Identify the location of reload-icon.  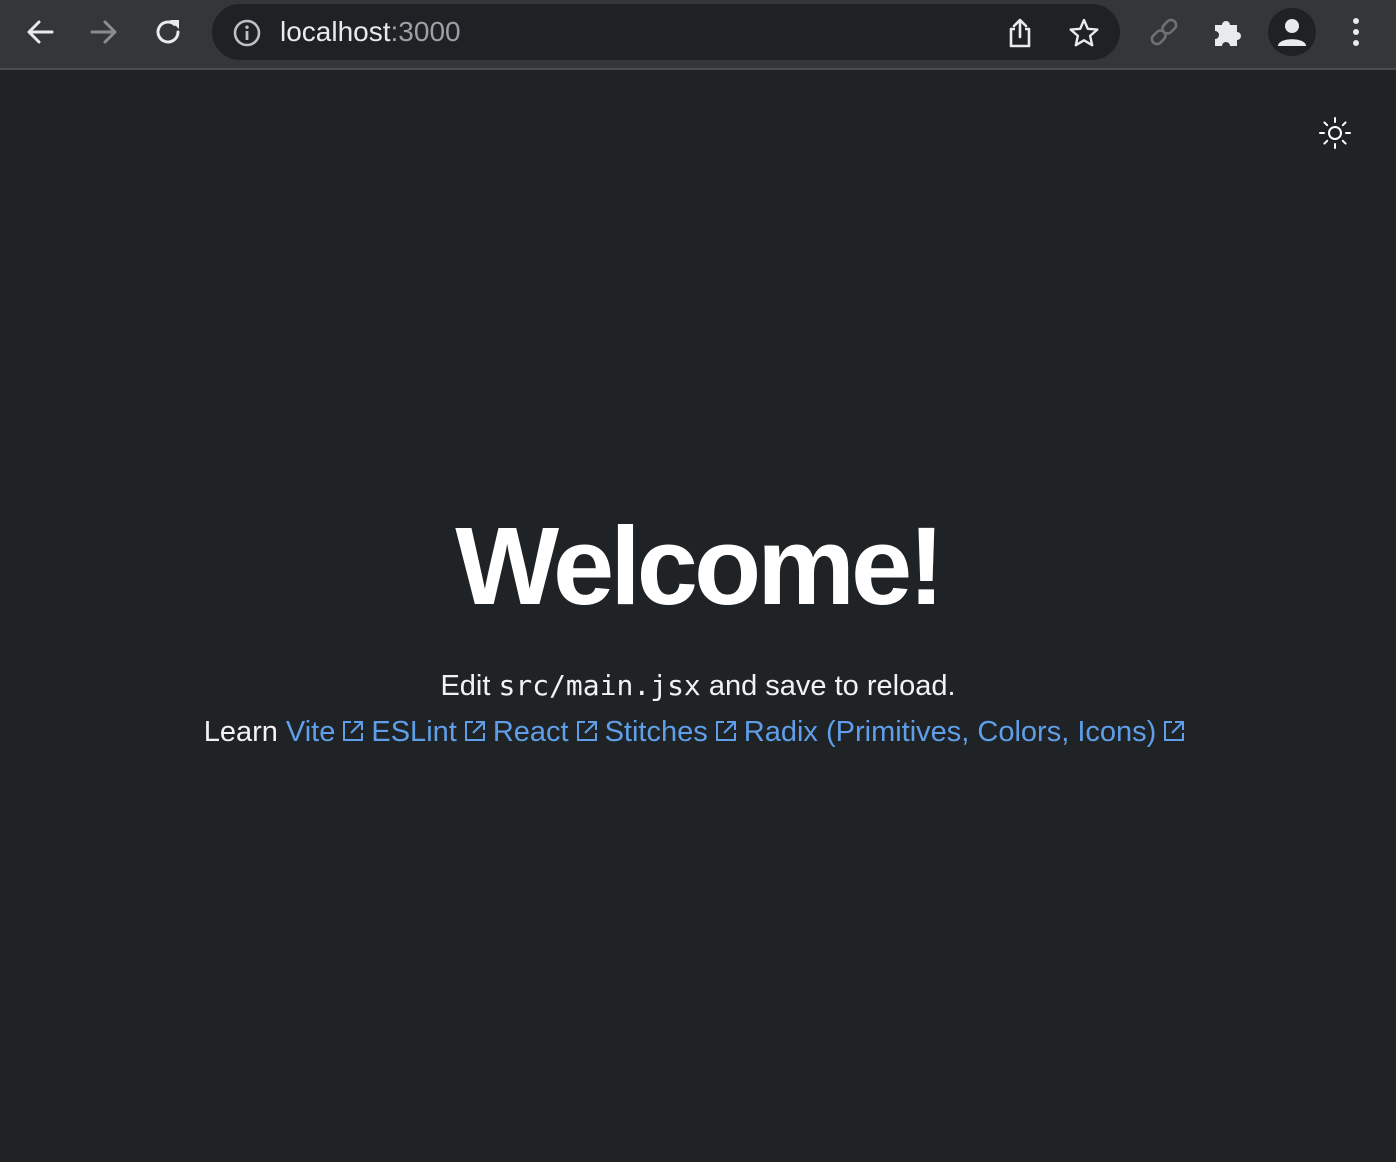
(168, 32).